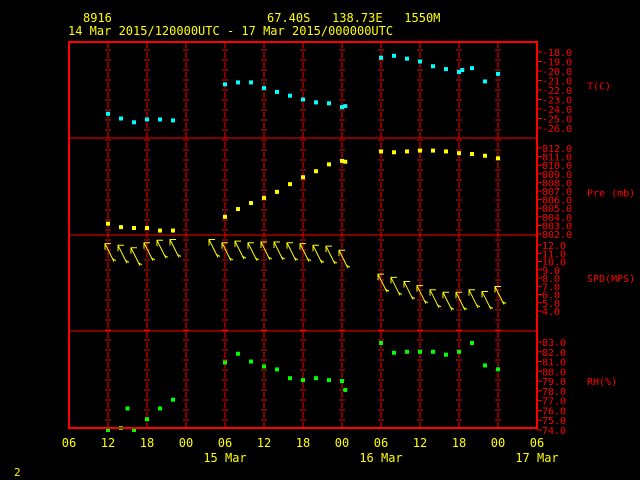 The image size is (640, 480). What do you see at coordinates (557, 129) in the screenshot?
I see `y-tick-label: -26.0` at bounding box center [557, 129].